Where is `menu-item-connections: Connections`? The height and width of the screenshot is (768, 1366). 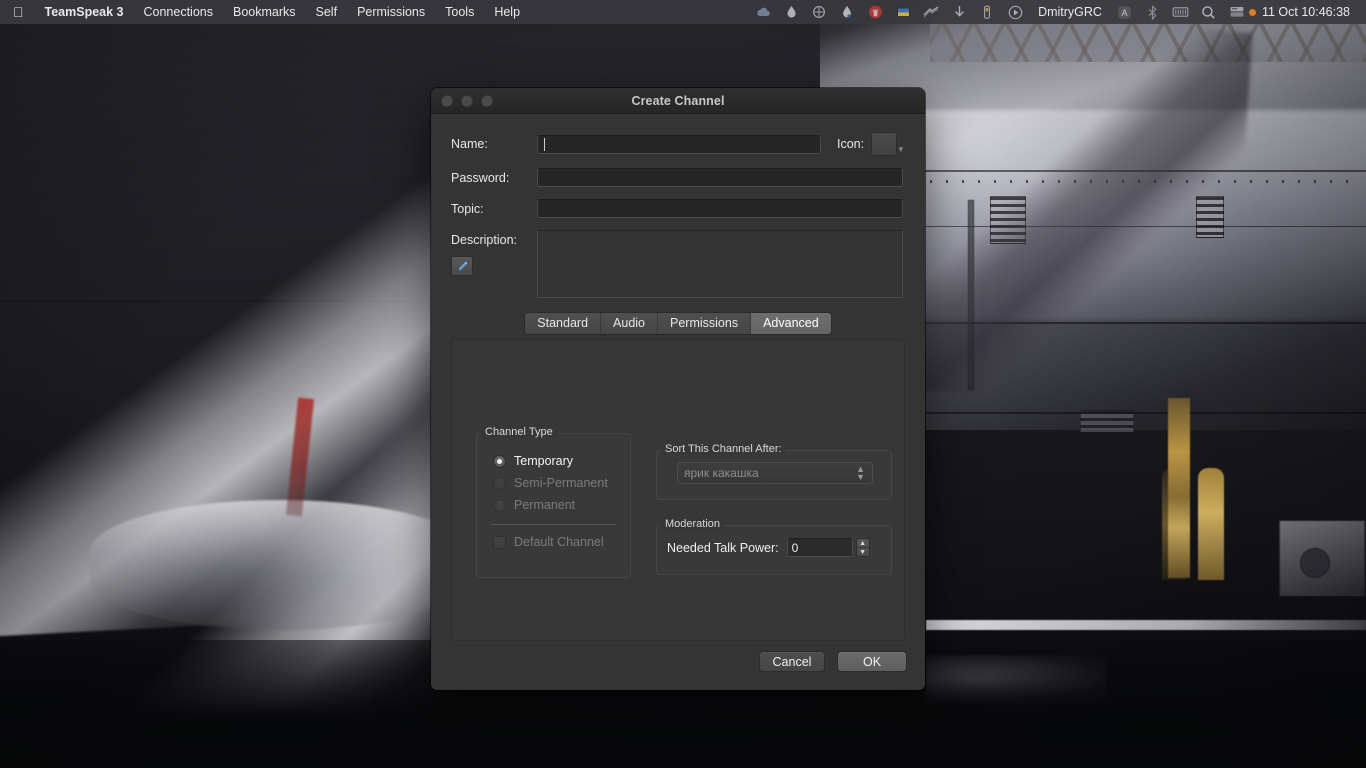
menu-item-connections: Connections is located at coordinates (178, 12).